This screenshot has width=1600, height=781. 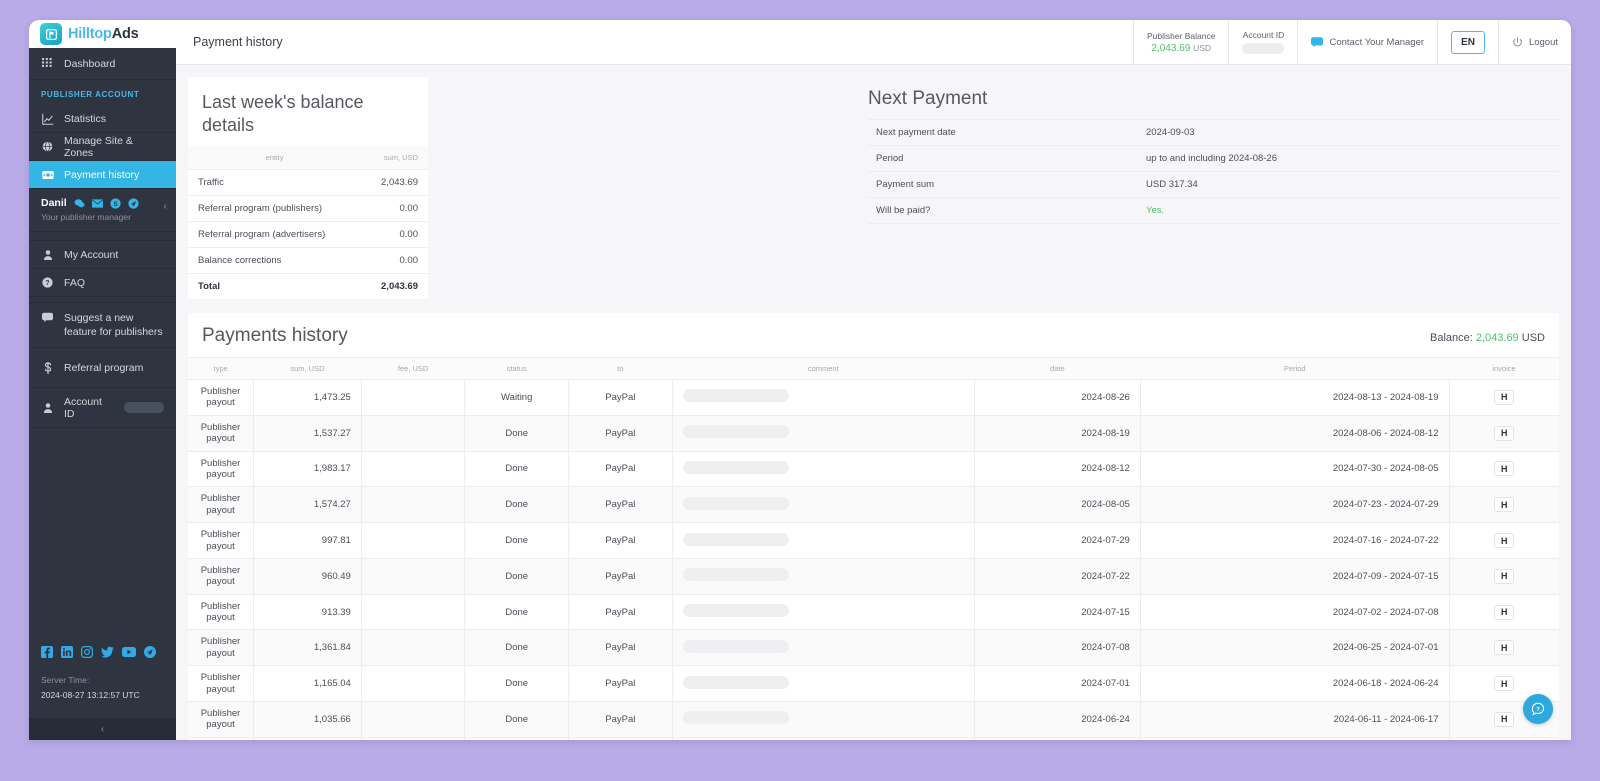 What do you see at coordinates (102, 119) in the screenshot?
I see `sidebar-item-statistics: Statistics` at bounding box center [102, 119].